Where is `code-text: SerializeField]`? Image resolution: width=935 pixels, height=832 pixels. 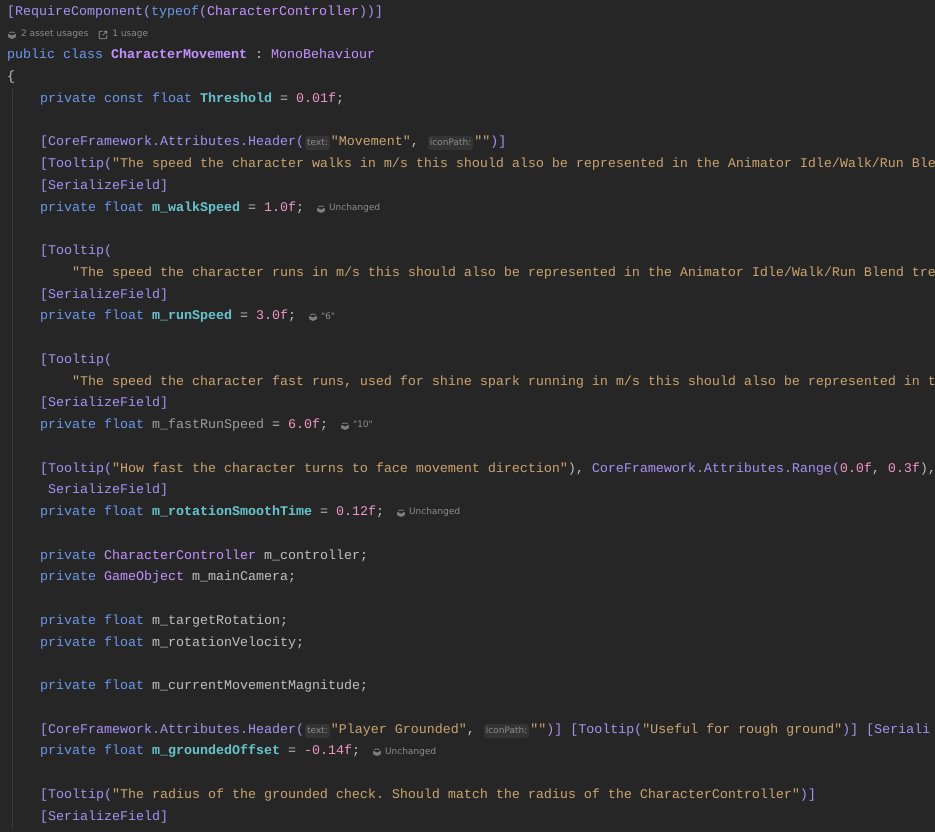
code-text: SerializeField] is located at coordinates (107, 491).